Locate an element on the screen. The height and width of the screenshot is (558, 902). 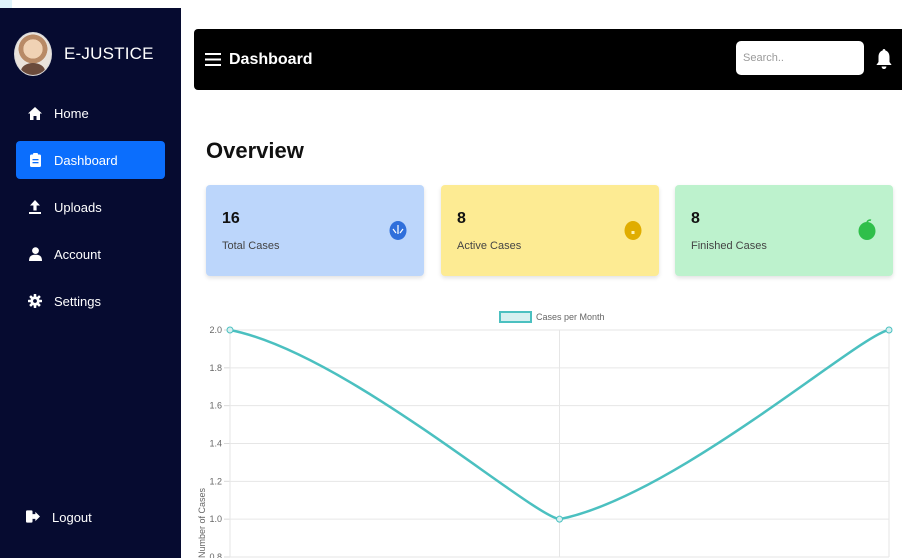
y-tick-label: 1.8 is located at coordinates (215, 368).